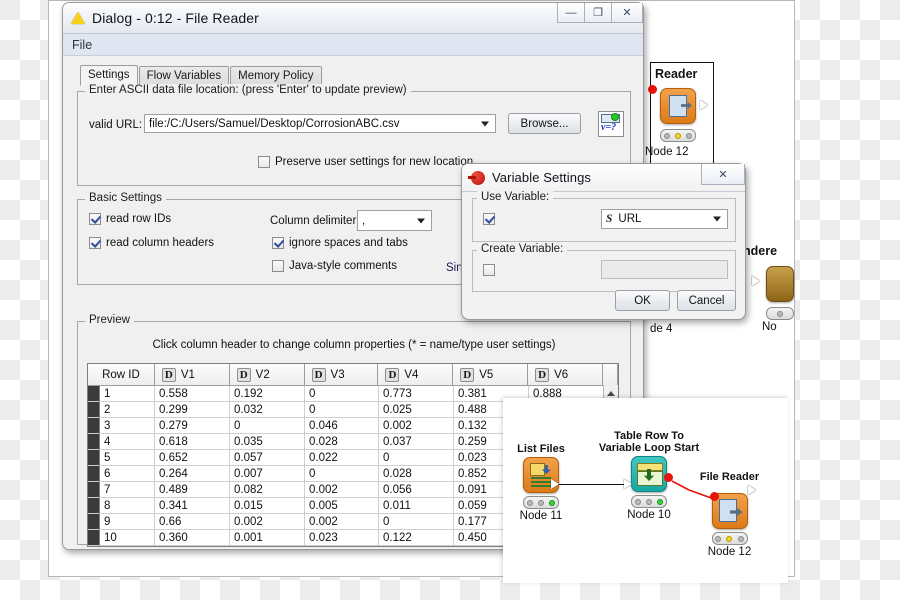  I want to click on tab-memory-policy: Memory Policy, so click(276, 75).